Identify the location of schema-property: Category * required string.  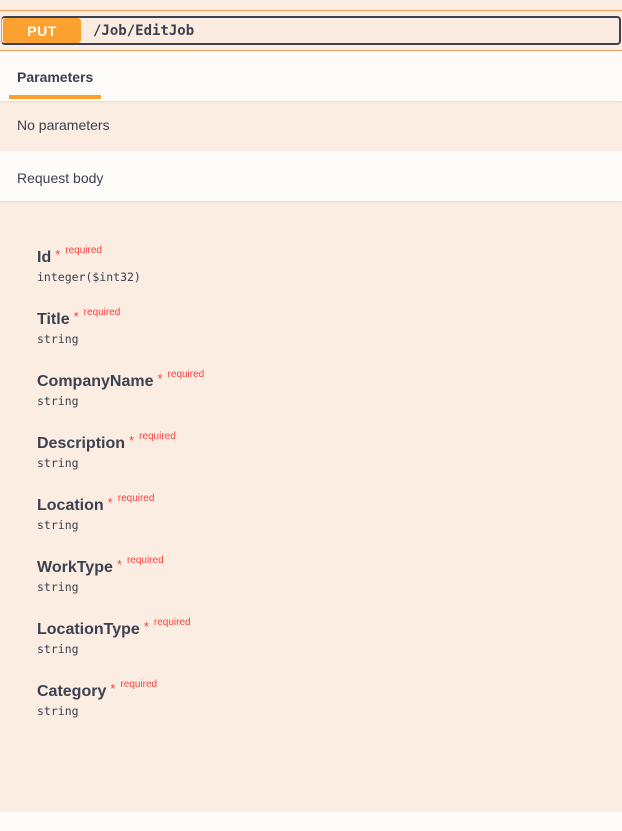
(97, 698).